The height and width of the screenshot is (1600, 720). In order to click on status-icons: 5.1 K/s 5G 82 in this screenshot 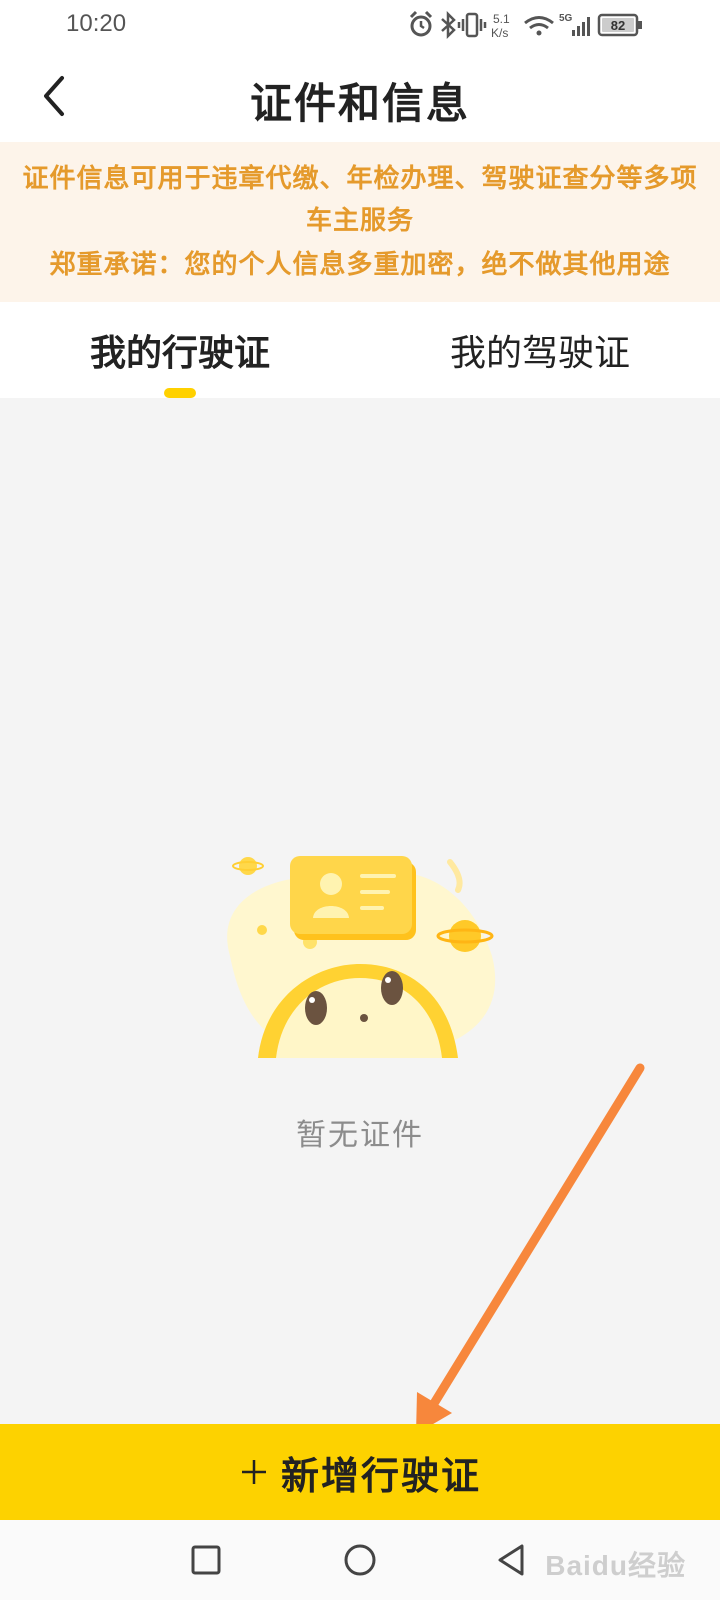, I will do `click(531, 25)`.